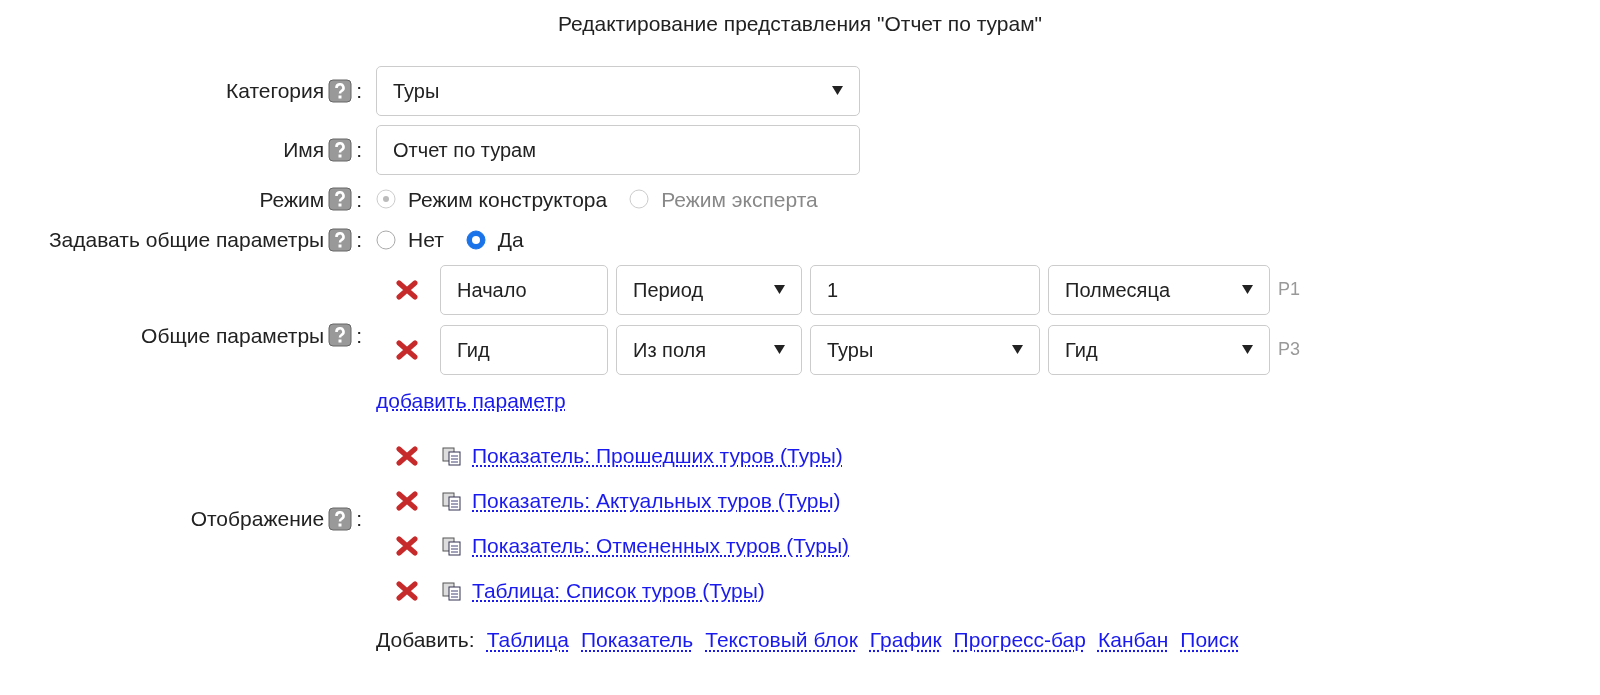  I want to click on add-link: График, so click(905, 640).